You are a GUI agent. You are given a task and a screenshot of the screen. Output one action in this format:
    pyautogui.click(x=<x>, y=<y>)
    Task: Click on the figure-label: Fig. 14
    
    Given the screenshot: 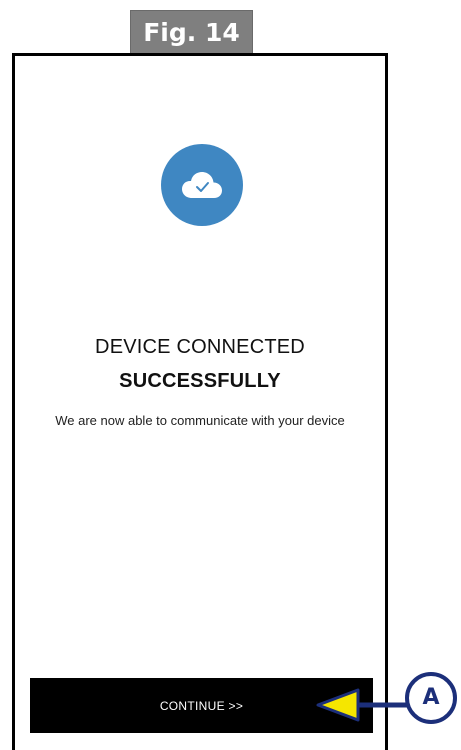 What is the action you would take?
    pyautogui.click(x=191, y=32)
    